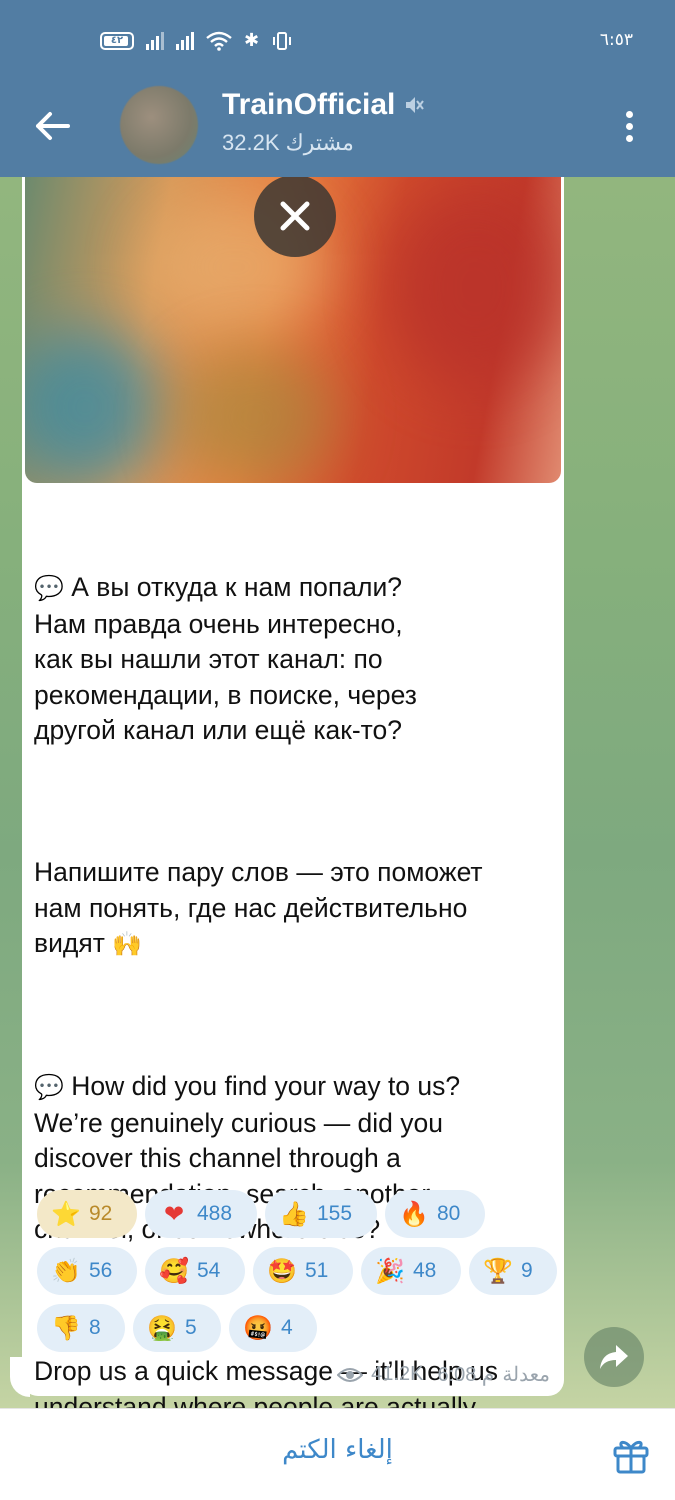 The width and height of the screenshot is (675, 1500). What do you see at coordinates (87, 1271) in the screenshot?
I see `reaction-clapping: 👏 56` at bounding box center [87, 1271].